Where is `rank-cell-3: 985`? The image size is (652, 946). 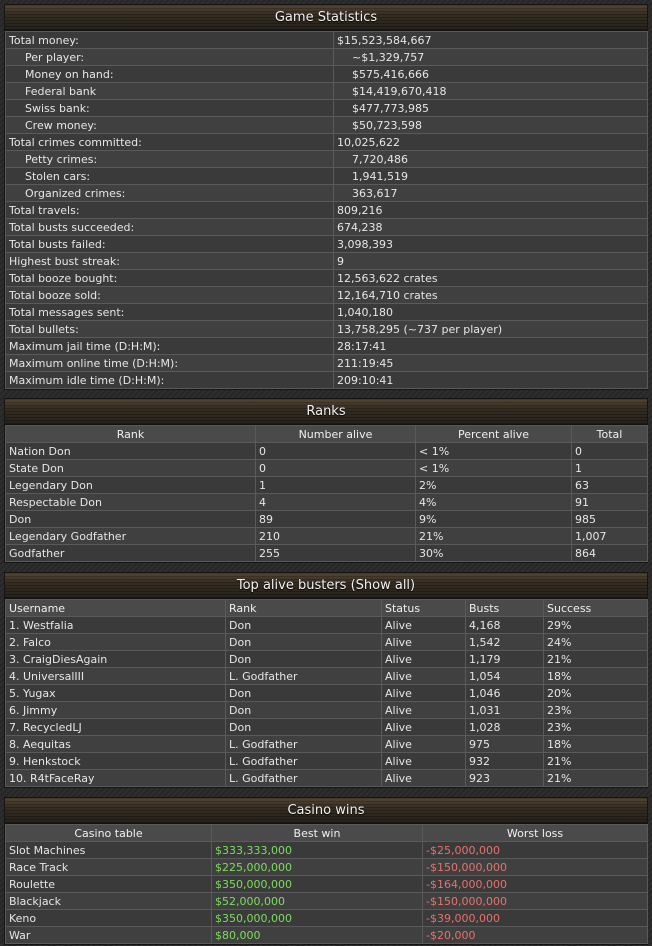 rank-cell-3: 985 is located at coordinates (609, 519).